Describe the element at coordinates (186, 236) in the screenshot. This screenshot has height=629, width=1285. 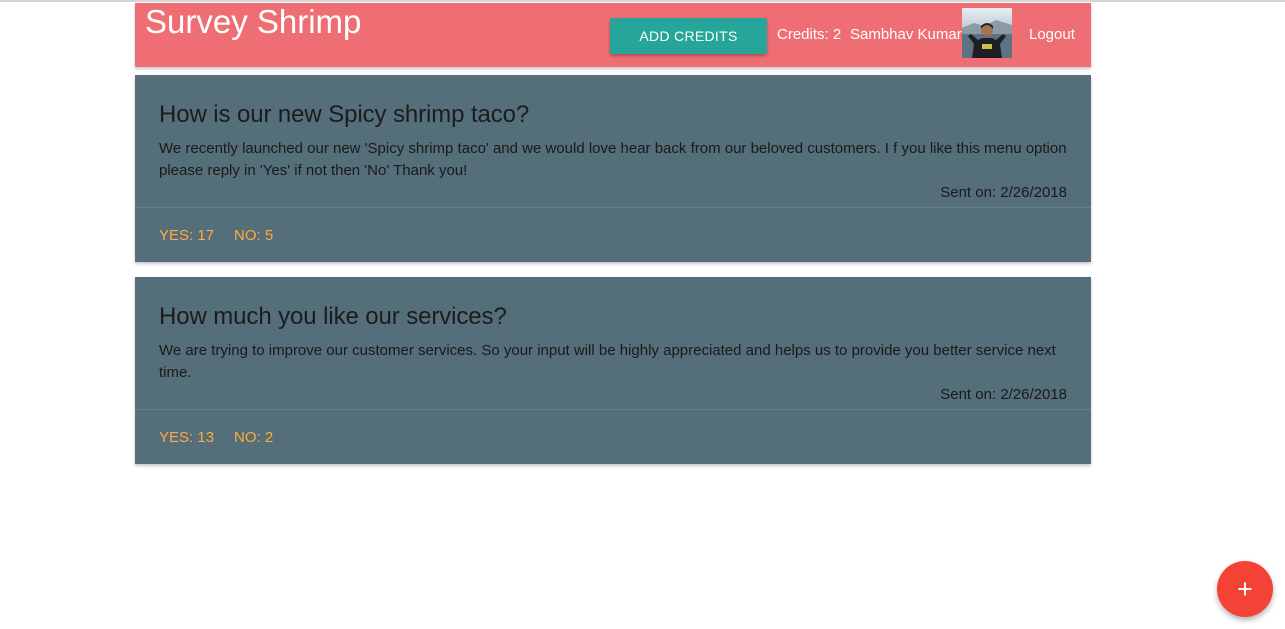
I see `yes-count: YES: 17` at that location.